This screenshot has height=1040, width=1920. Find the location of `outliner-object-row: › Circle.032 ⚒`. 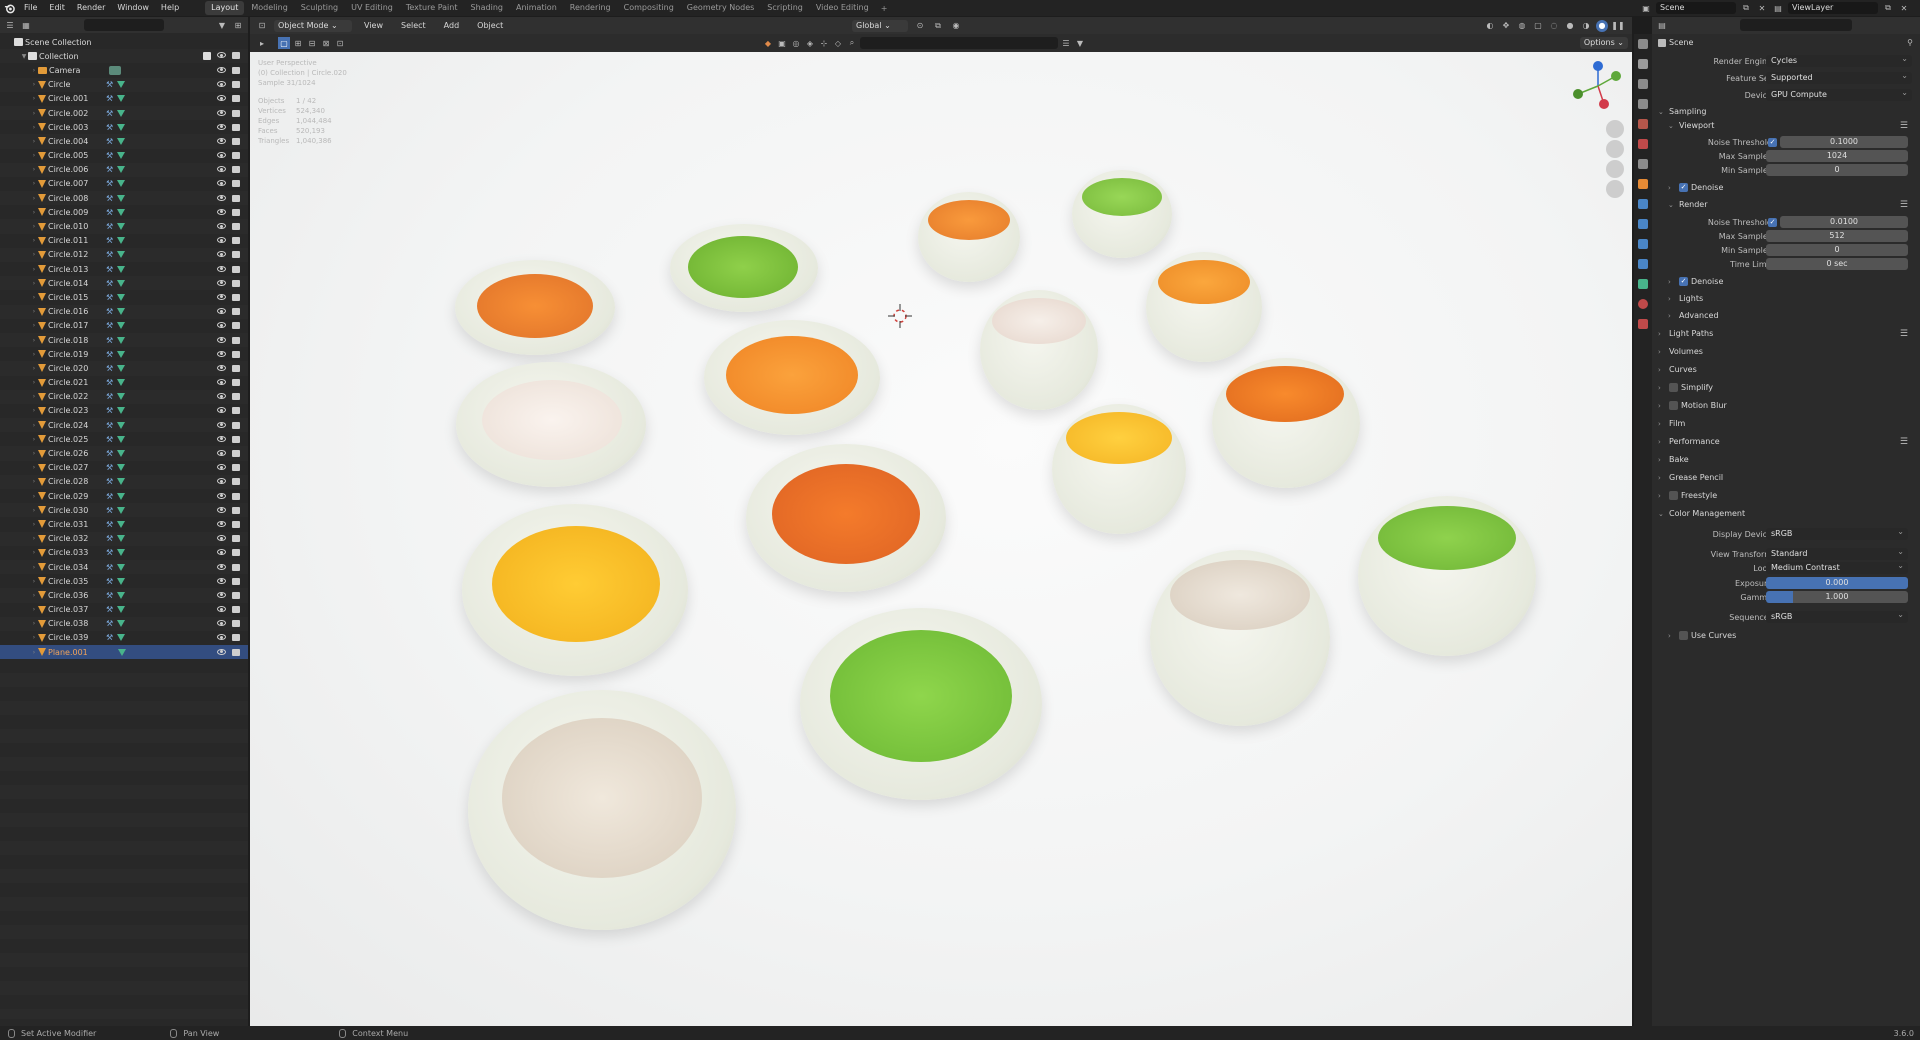

outliner-object-row: › Circle.032 ⚒ is located at coordinates (124, 538).